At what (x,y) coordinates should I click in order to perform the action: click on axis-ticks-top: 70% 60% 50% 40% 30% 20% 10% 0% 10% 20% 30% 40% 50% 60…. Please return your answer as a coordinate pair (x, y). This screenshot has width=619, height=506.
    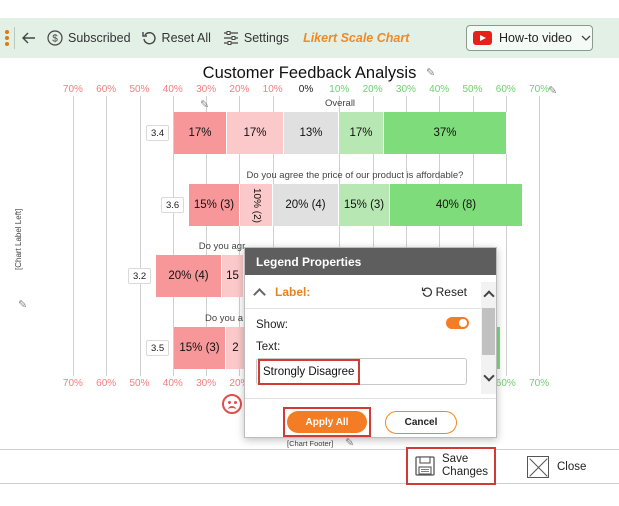
    Looking at the image, I should click on (309, 91).